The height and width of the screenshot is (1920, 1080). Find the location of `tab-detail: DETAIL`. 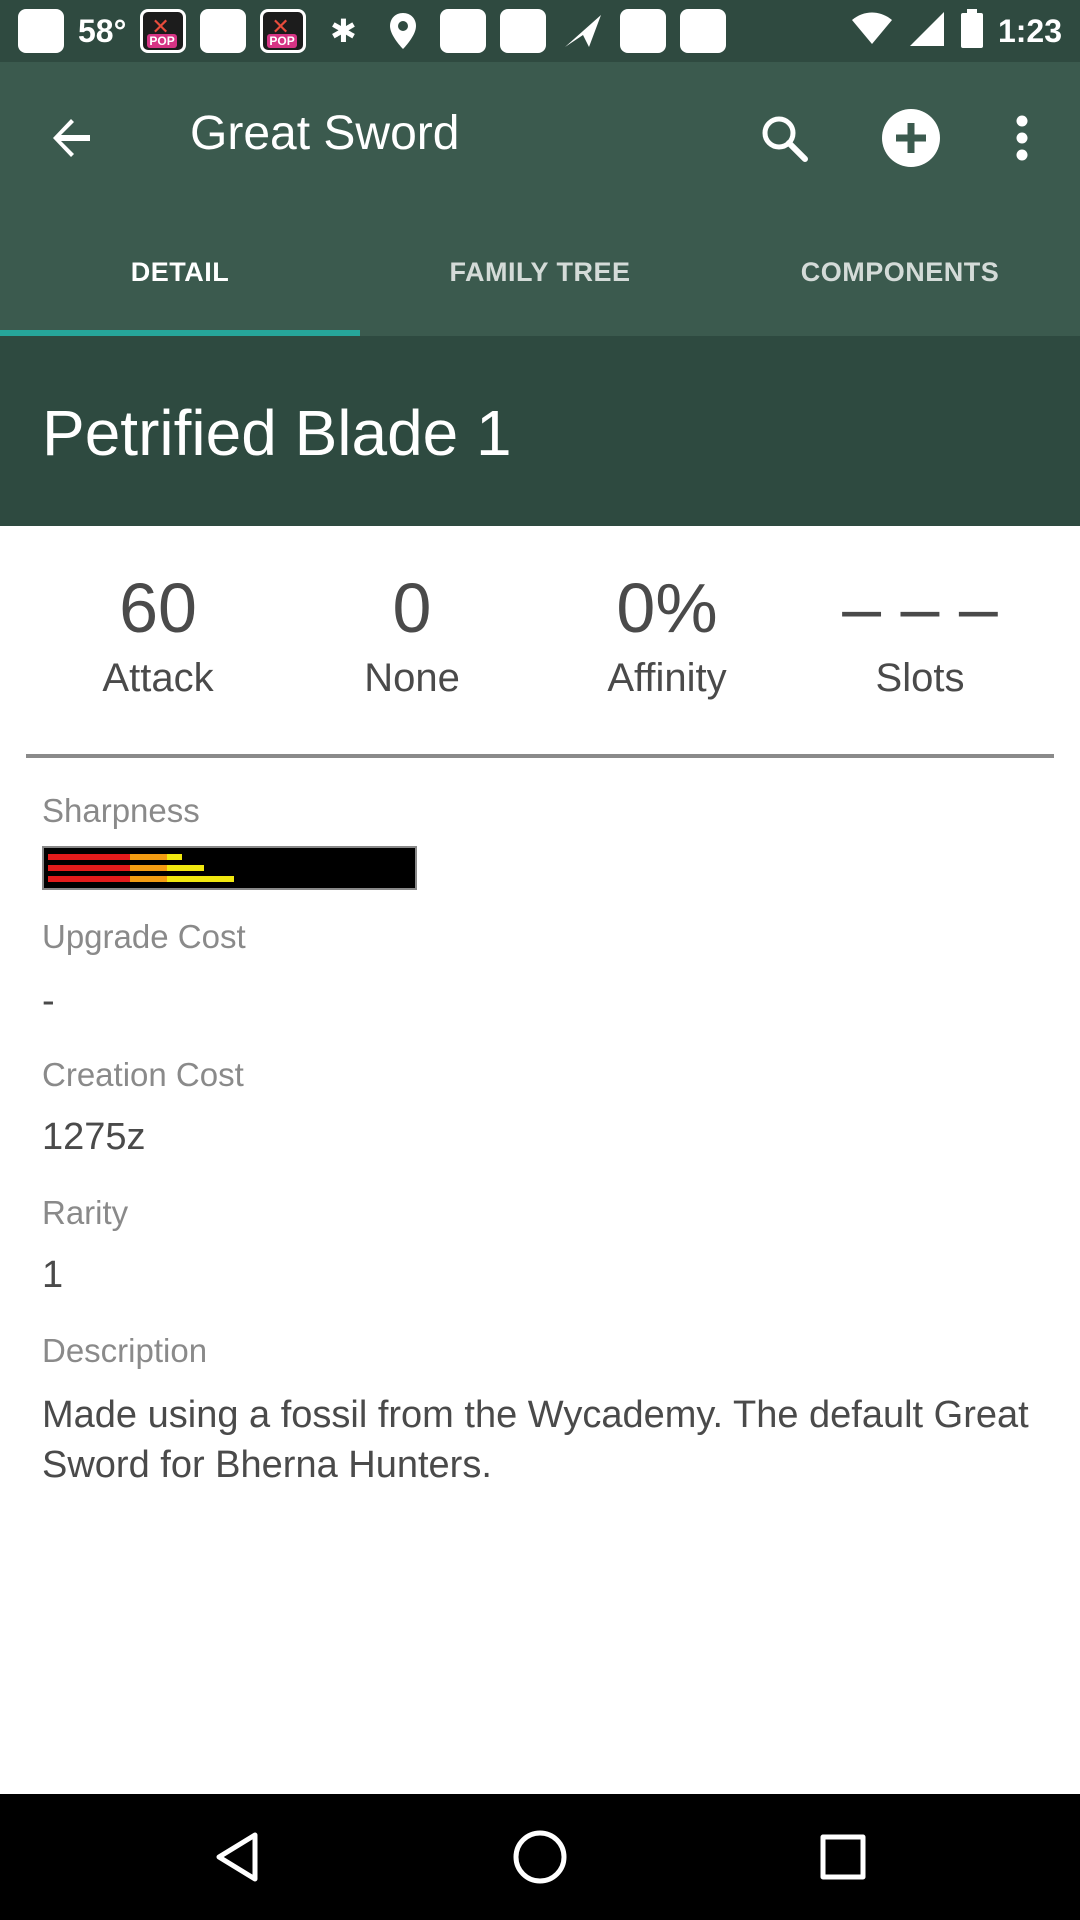

tab-detail: DETAIL is located at coordinates (180, 272).